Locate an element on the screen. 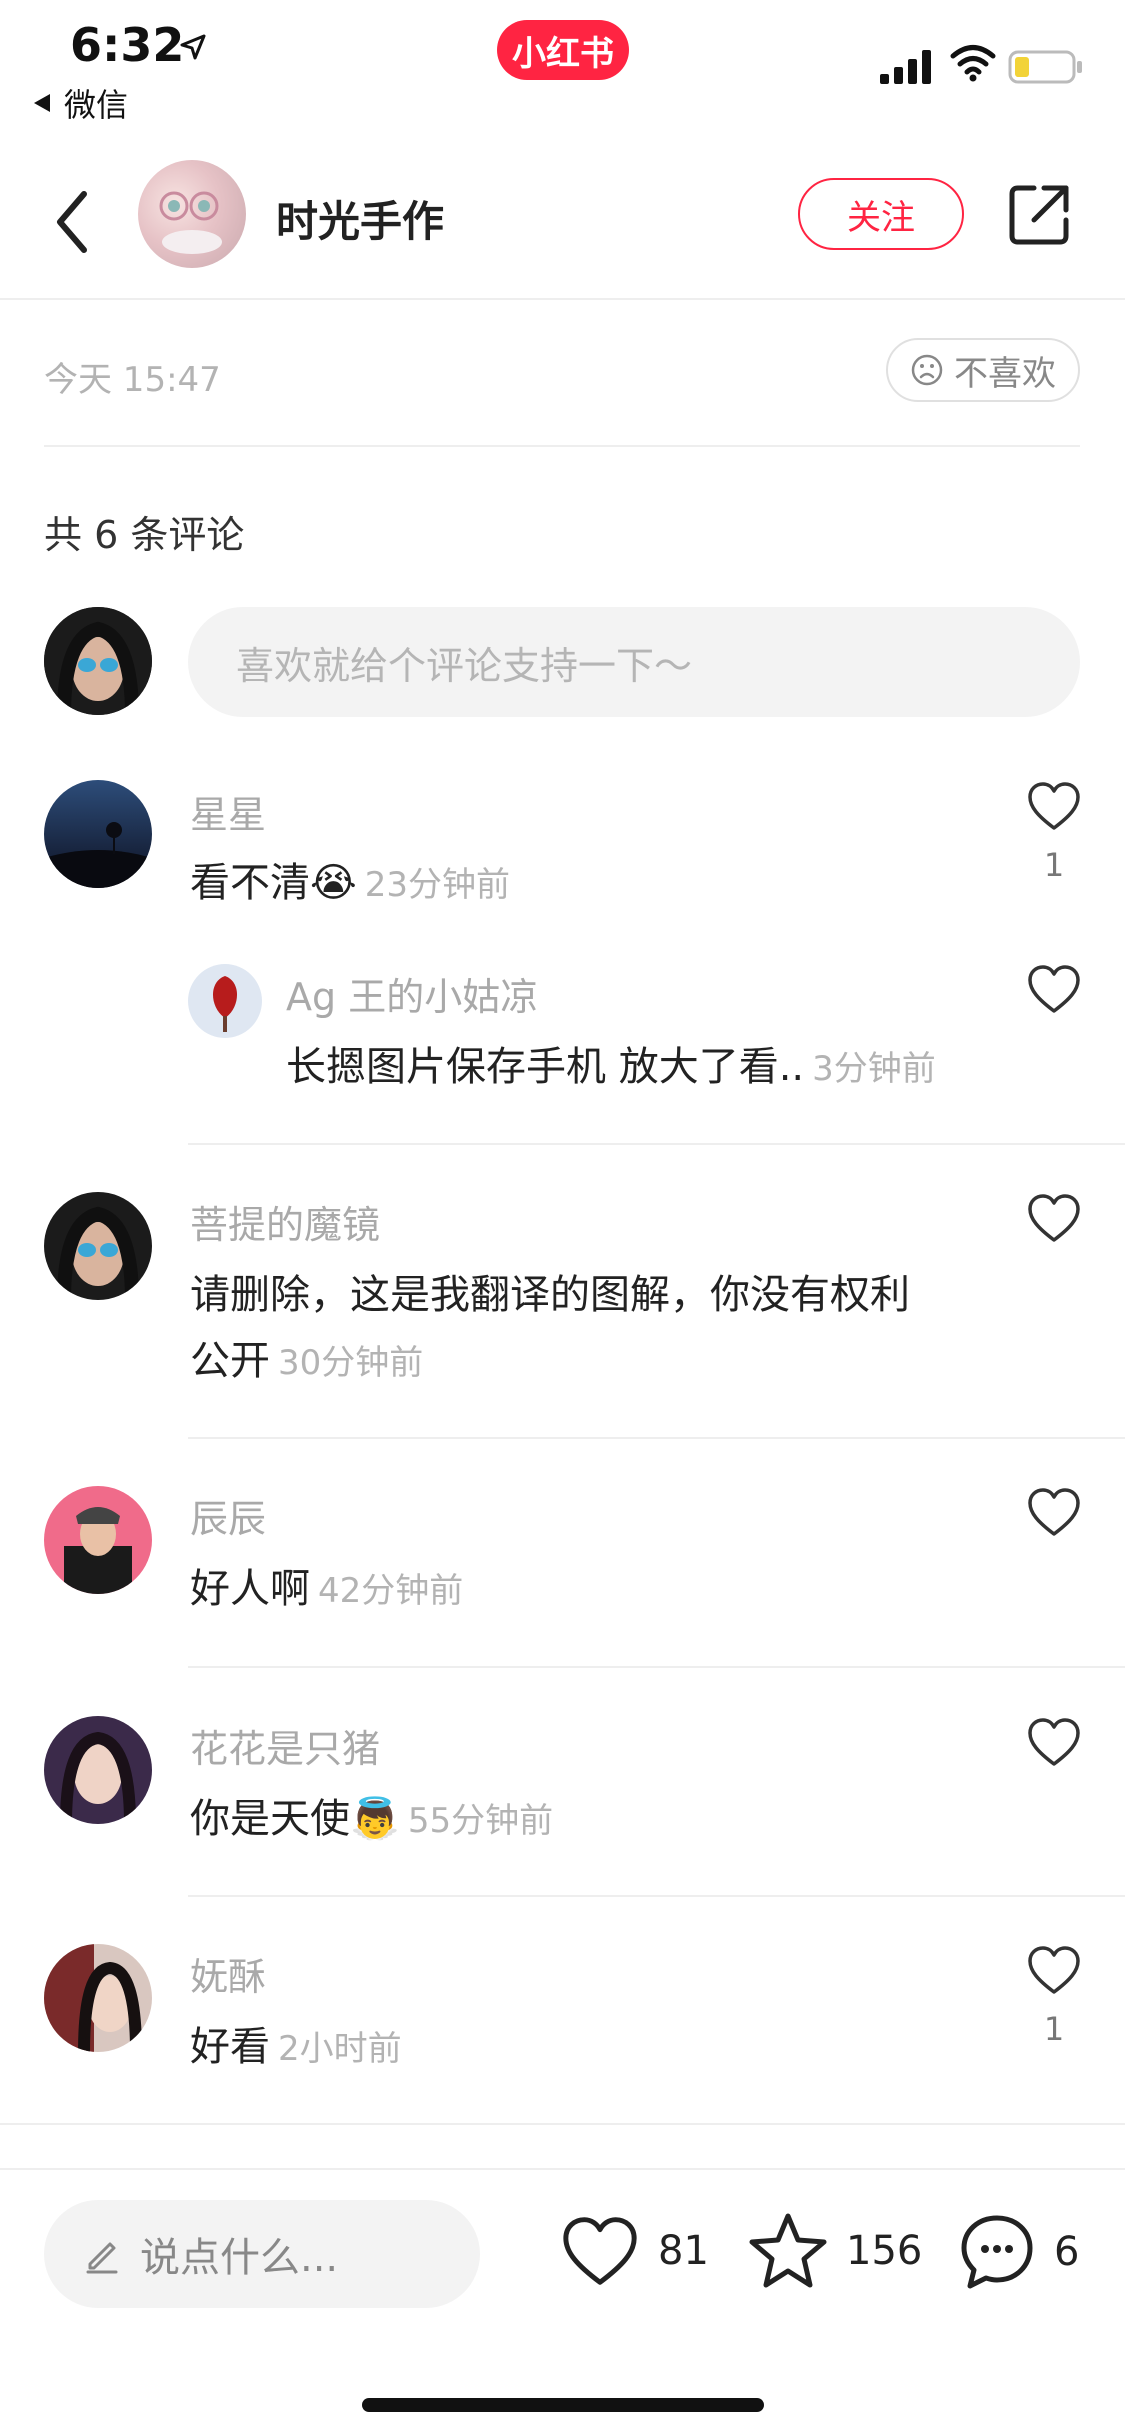 The image size is (1125, 2436). author-avatar is located at coordinates (192, 214).